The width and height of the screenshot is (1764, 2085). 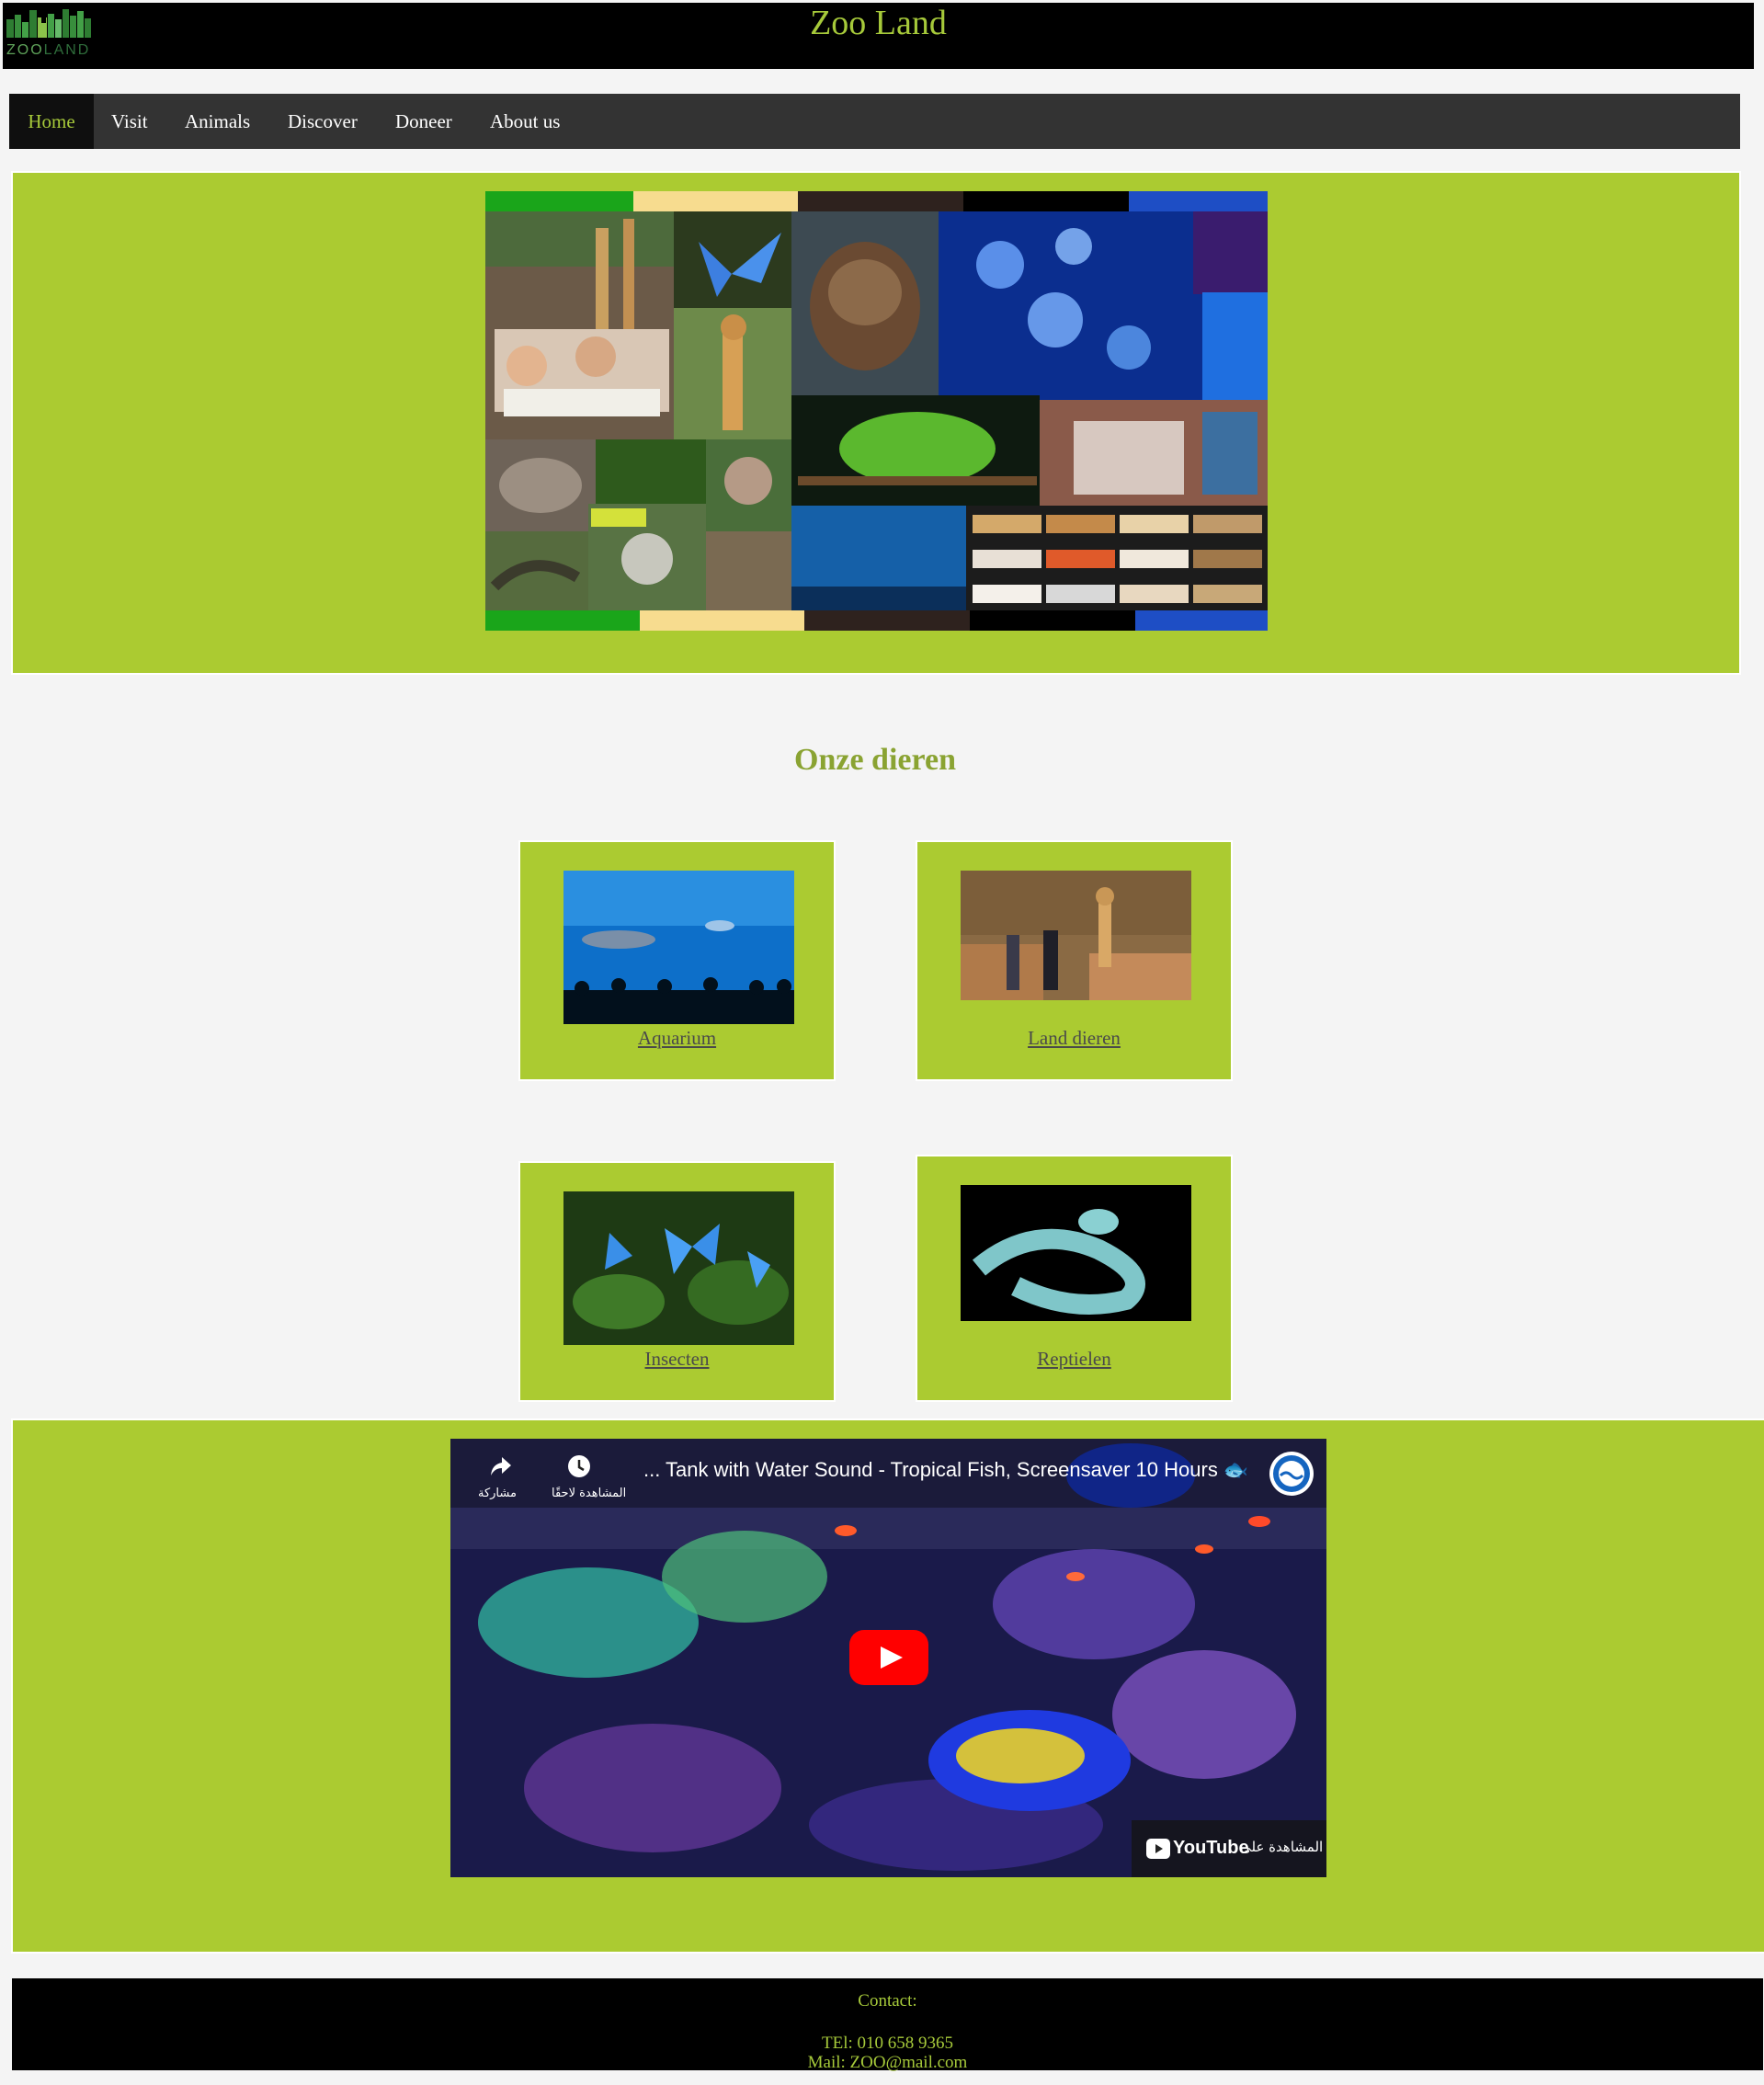 I want to click on nav-visit: Visit, so click(x=129, y=122).